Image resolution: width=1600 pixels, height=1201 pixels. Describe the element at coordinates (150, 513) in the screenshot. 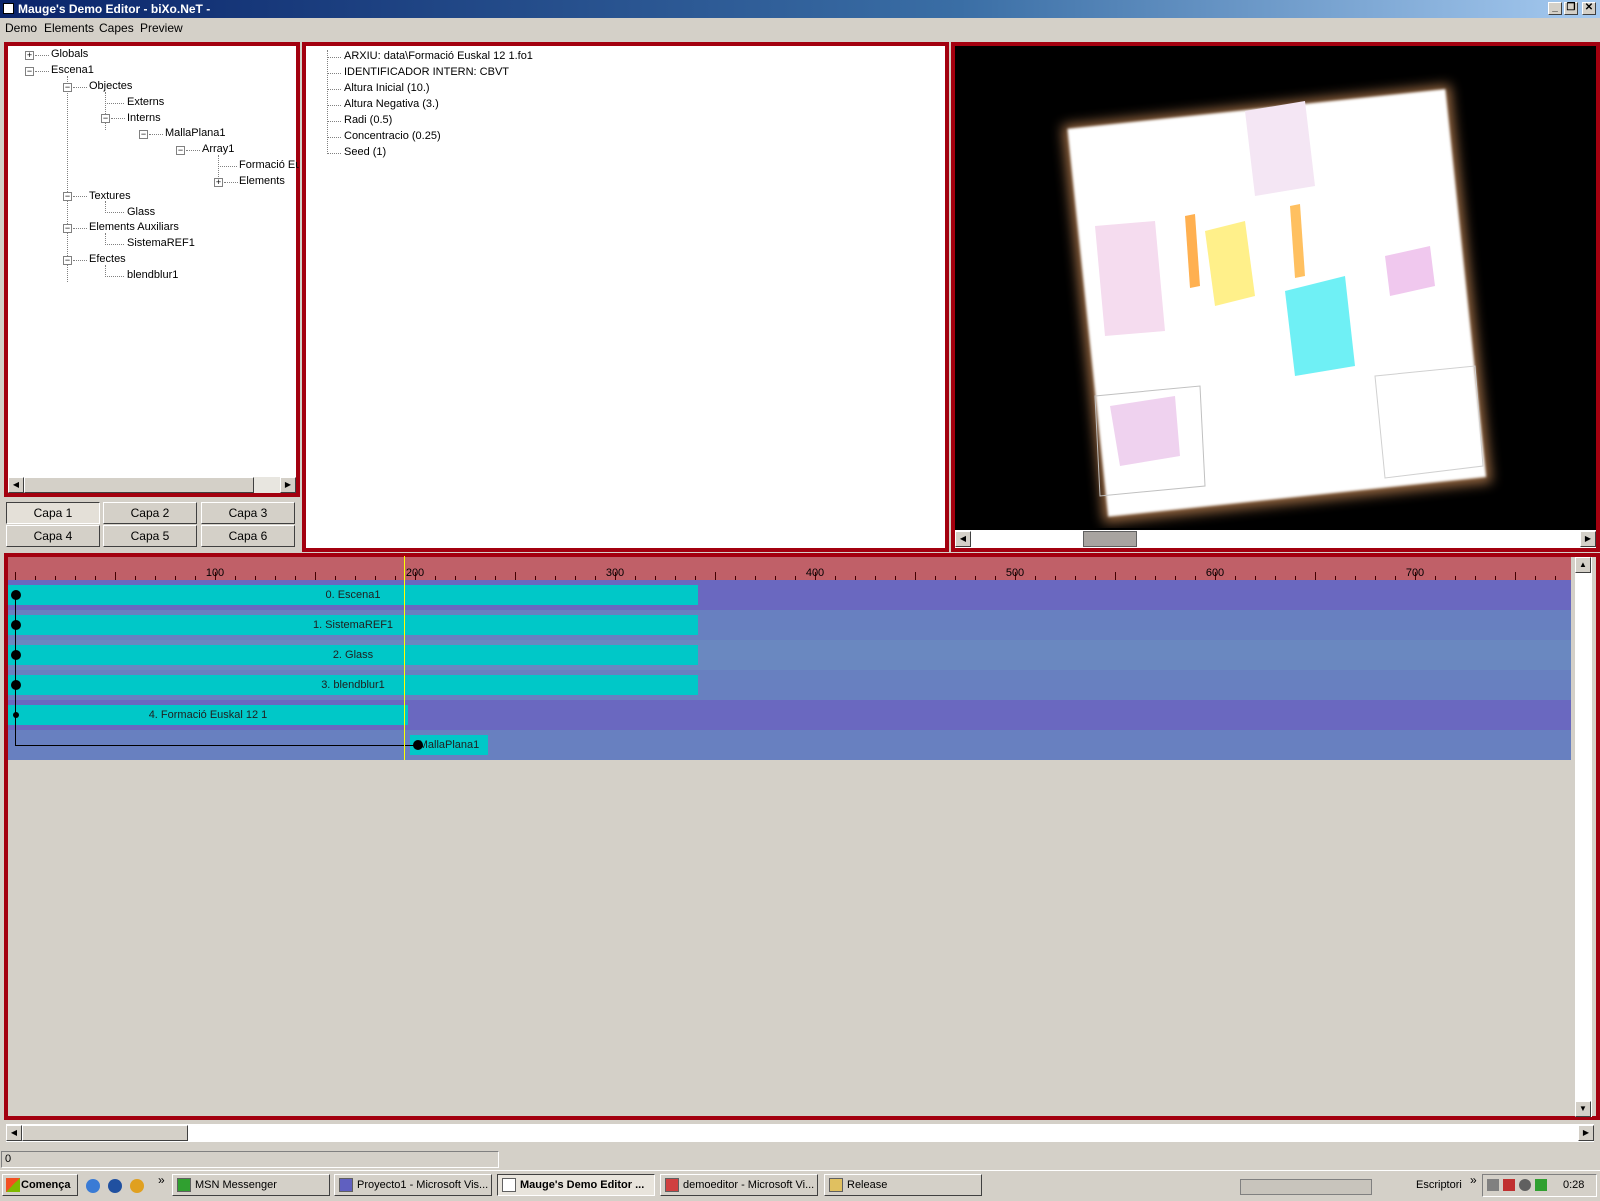

I see `layer-button-2: Capa 2` at that location.